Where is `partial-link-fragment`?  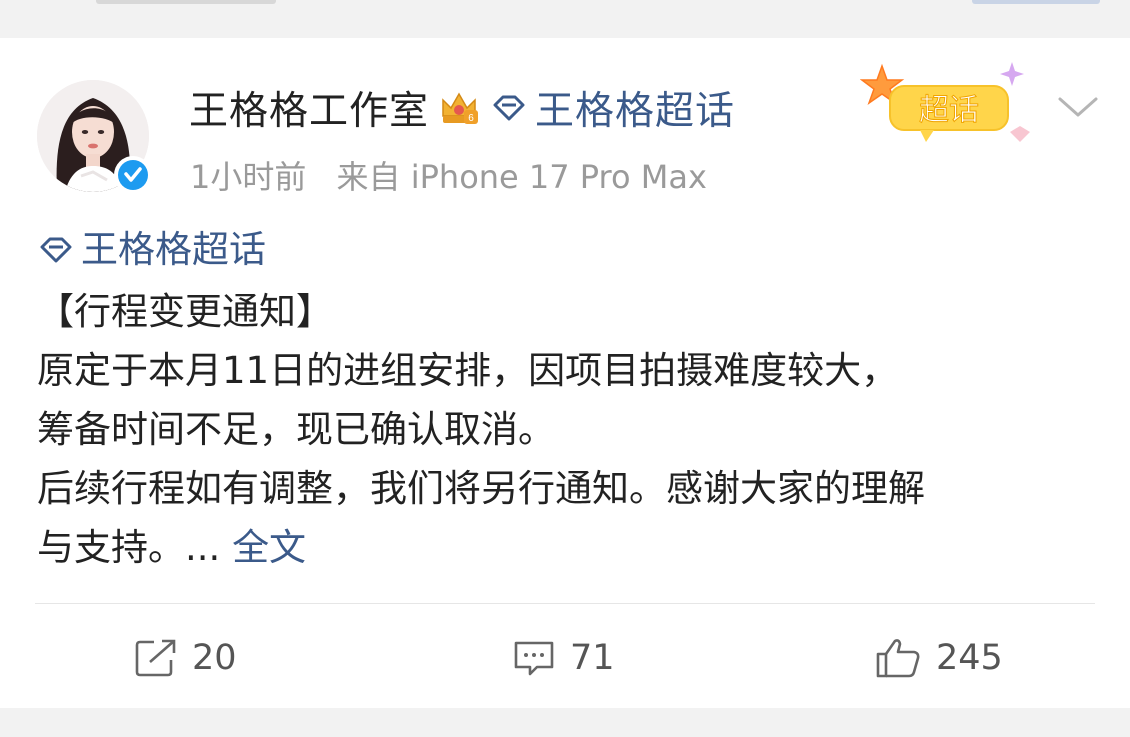
partial-link-fragment is located at coordinates (1036, 2).